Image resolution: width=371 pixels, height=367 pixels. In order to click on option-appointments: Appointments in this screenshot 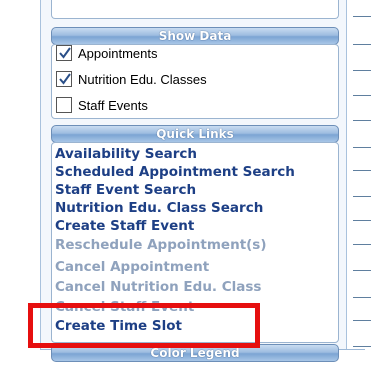, I will do `click(107, 53)`.